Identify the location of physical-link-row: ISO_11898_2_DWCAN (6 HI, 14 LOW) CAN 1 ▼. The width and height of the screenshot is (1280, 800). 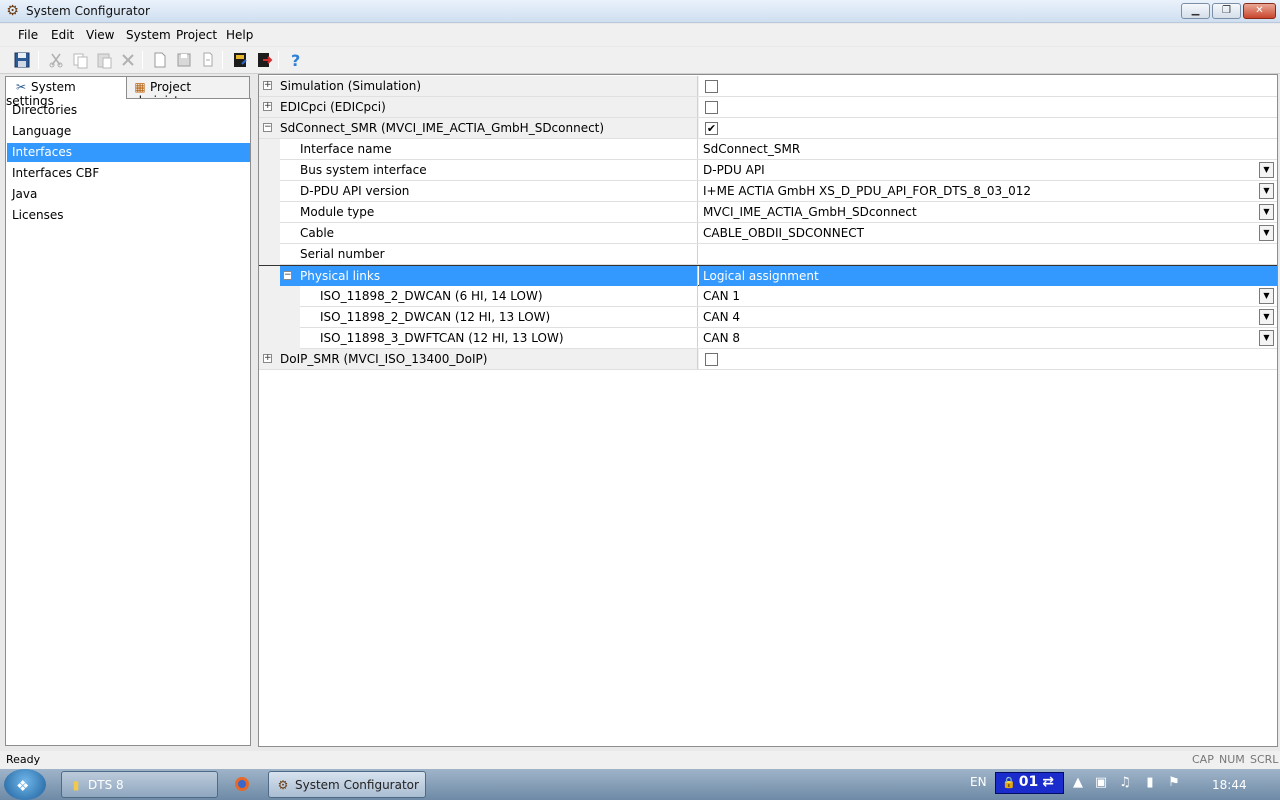
(768, 296).